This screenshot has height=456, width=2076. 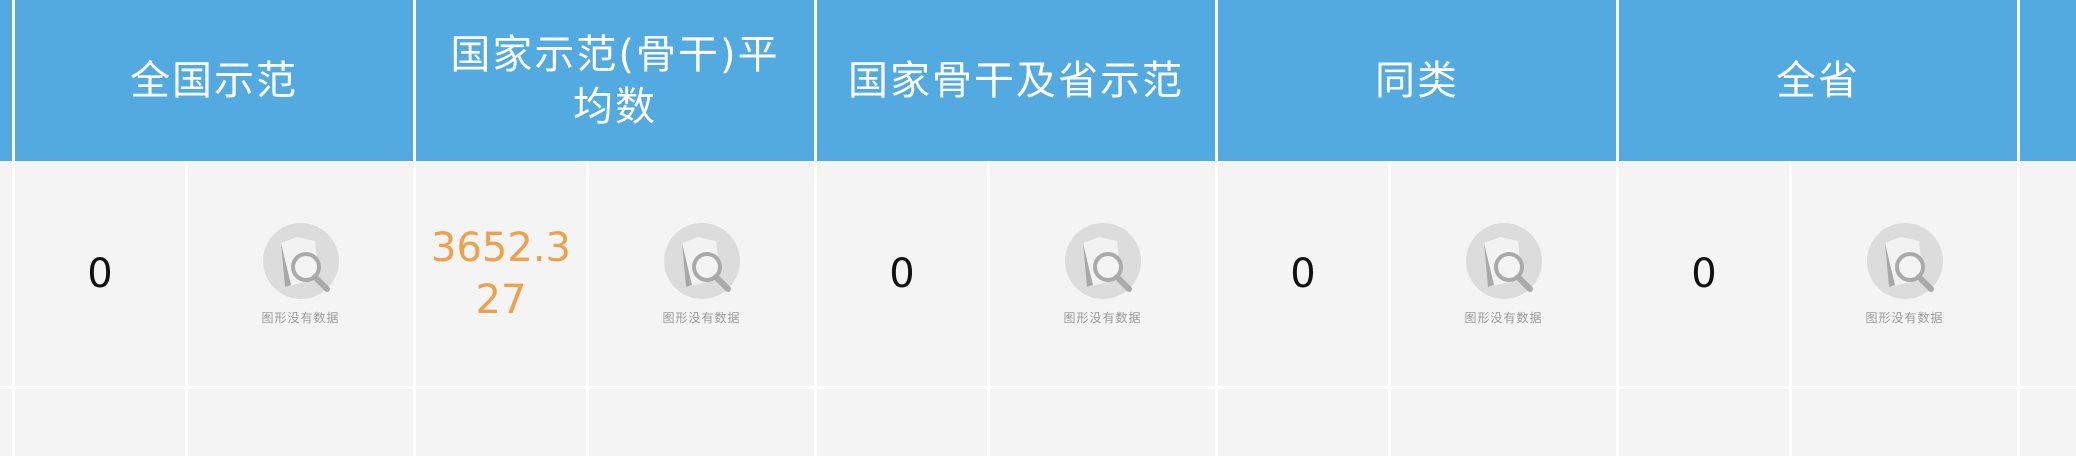 What do you see at coordinates (1303, 273) in the screenshot?
I see `value-same-category: 0` at bounding box center [1303, 273].